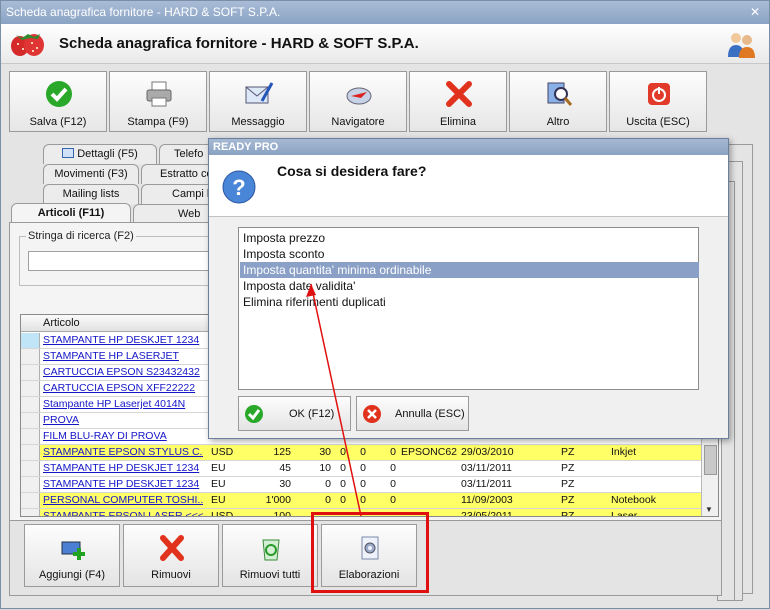 The width and height of the screenshot is (770, 610). Describe the element at coordinates (282, 513) in the screenshot. I see `table-cell: 100` at that location.